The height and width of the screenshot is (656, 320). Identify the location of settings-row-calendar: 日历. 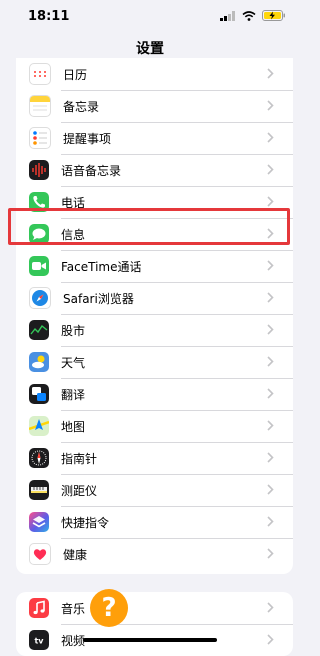
(154, 74).